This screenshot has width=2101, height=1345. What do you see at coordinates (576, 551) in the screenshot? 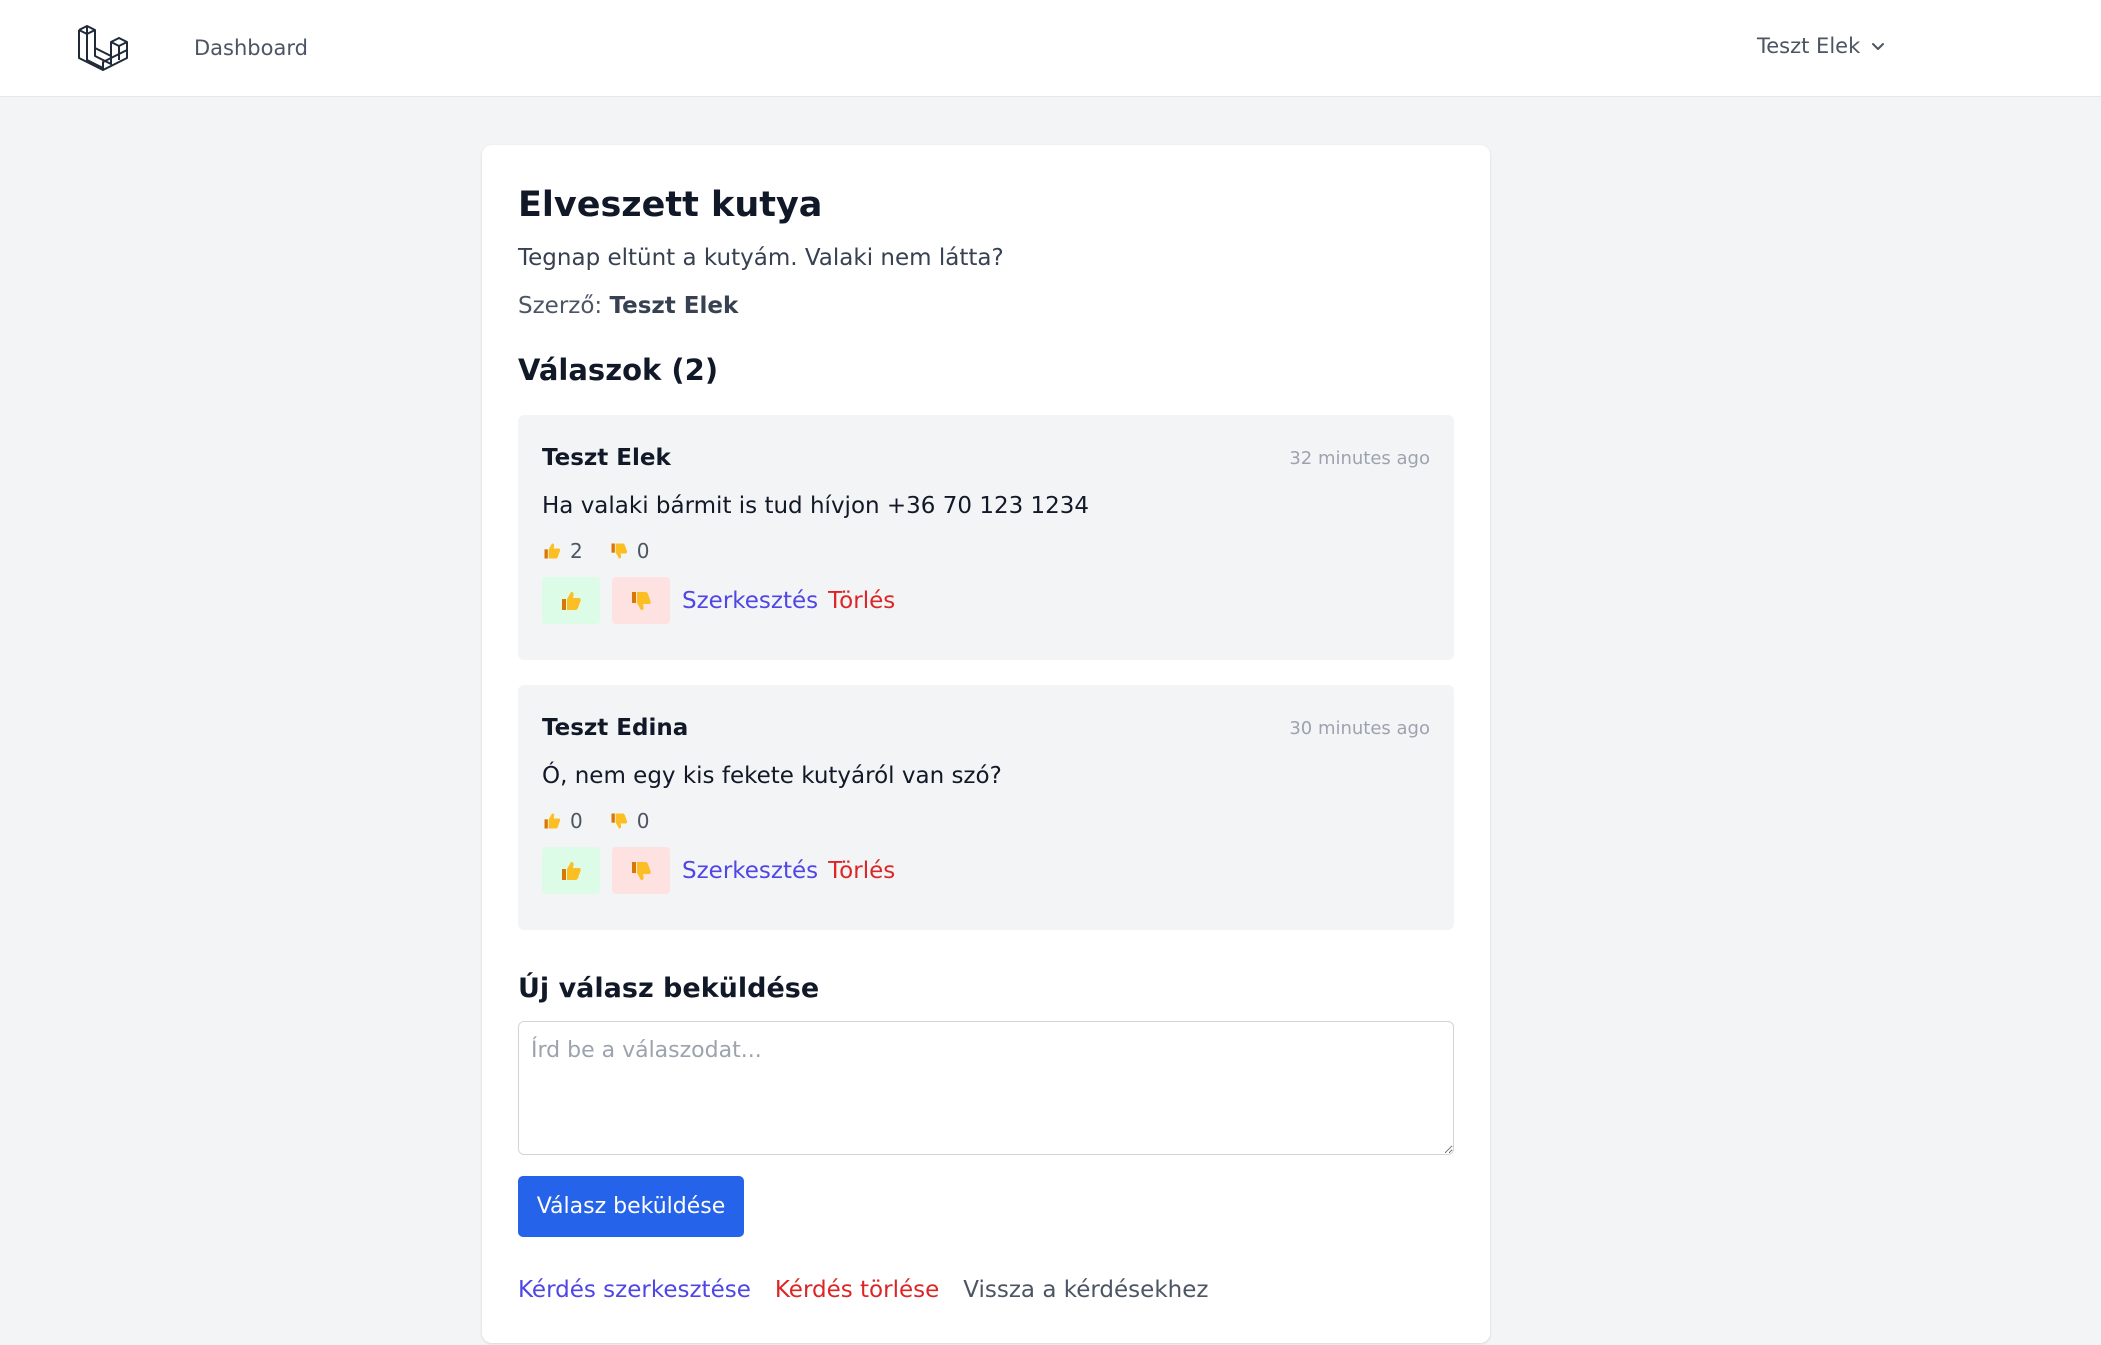
I see `like-count-value: 2` at bounding box center [576, 551].